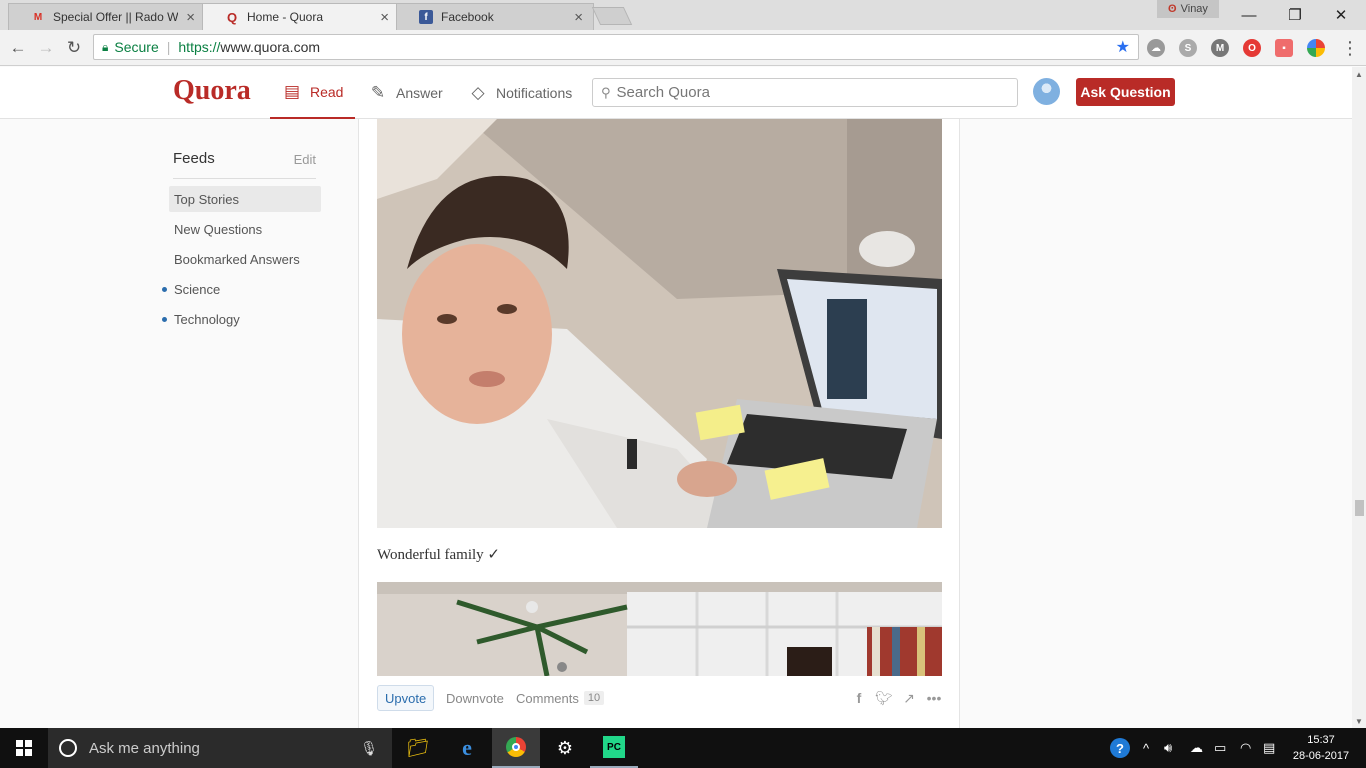 This screenshot has width=1366, height=768. What do you see at coordinates (547, 698) in the screenshot?
I see `comments-label: Comments` at bounding box center [547, 698].